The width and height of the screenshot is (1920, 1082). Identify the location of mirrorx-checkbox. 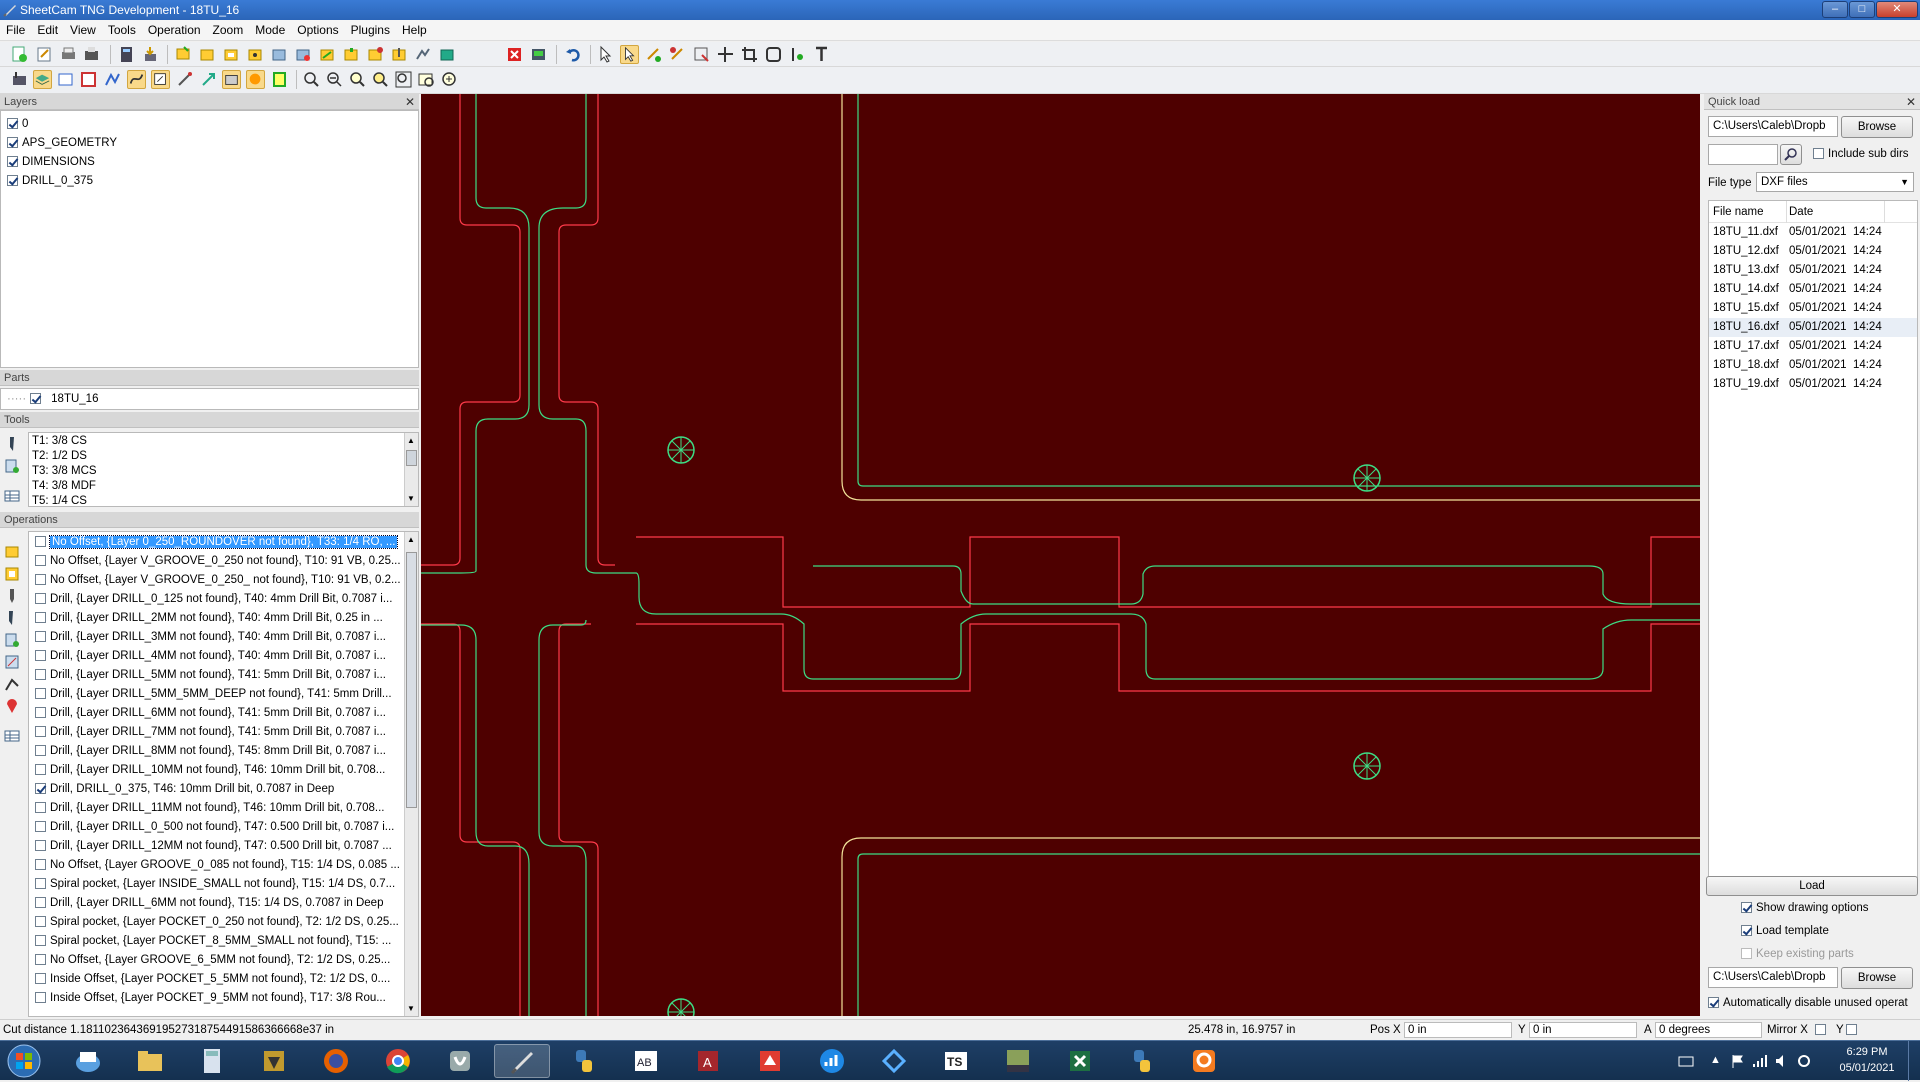
(1820, 1029).